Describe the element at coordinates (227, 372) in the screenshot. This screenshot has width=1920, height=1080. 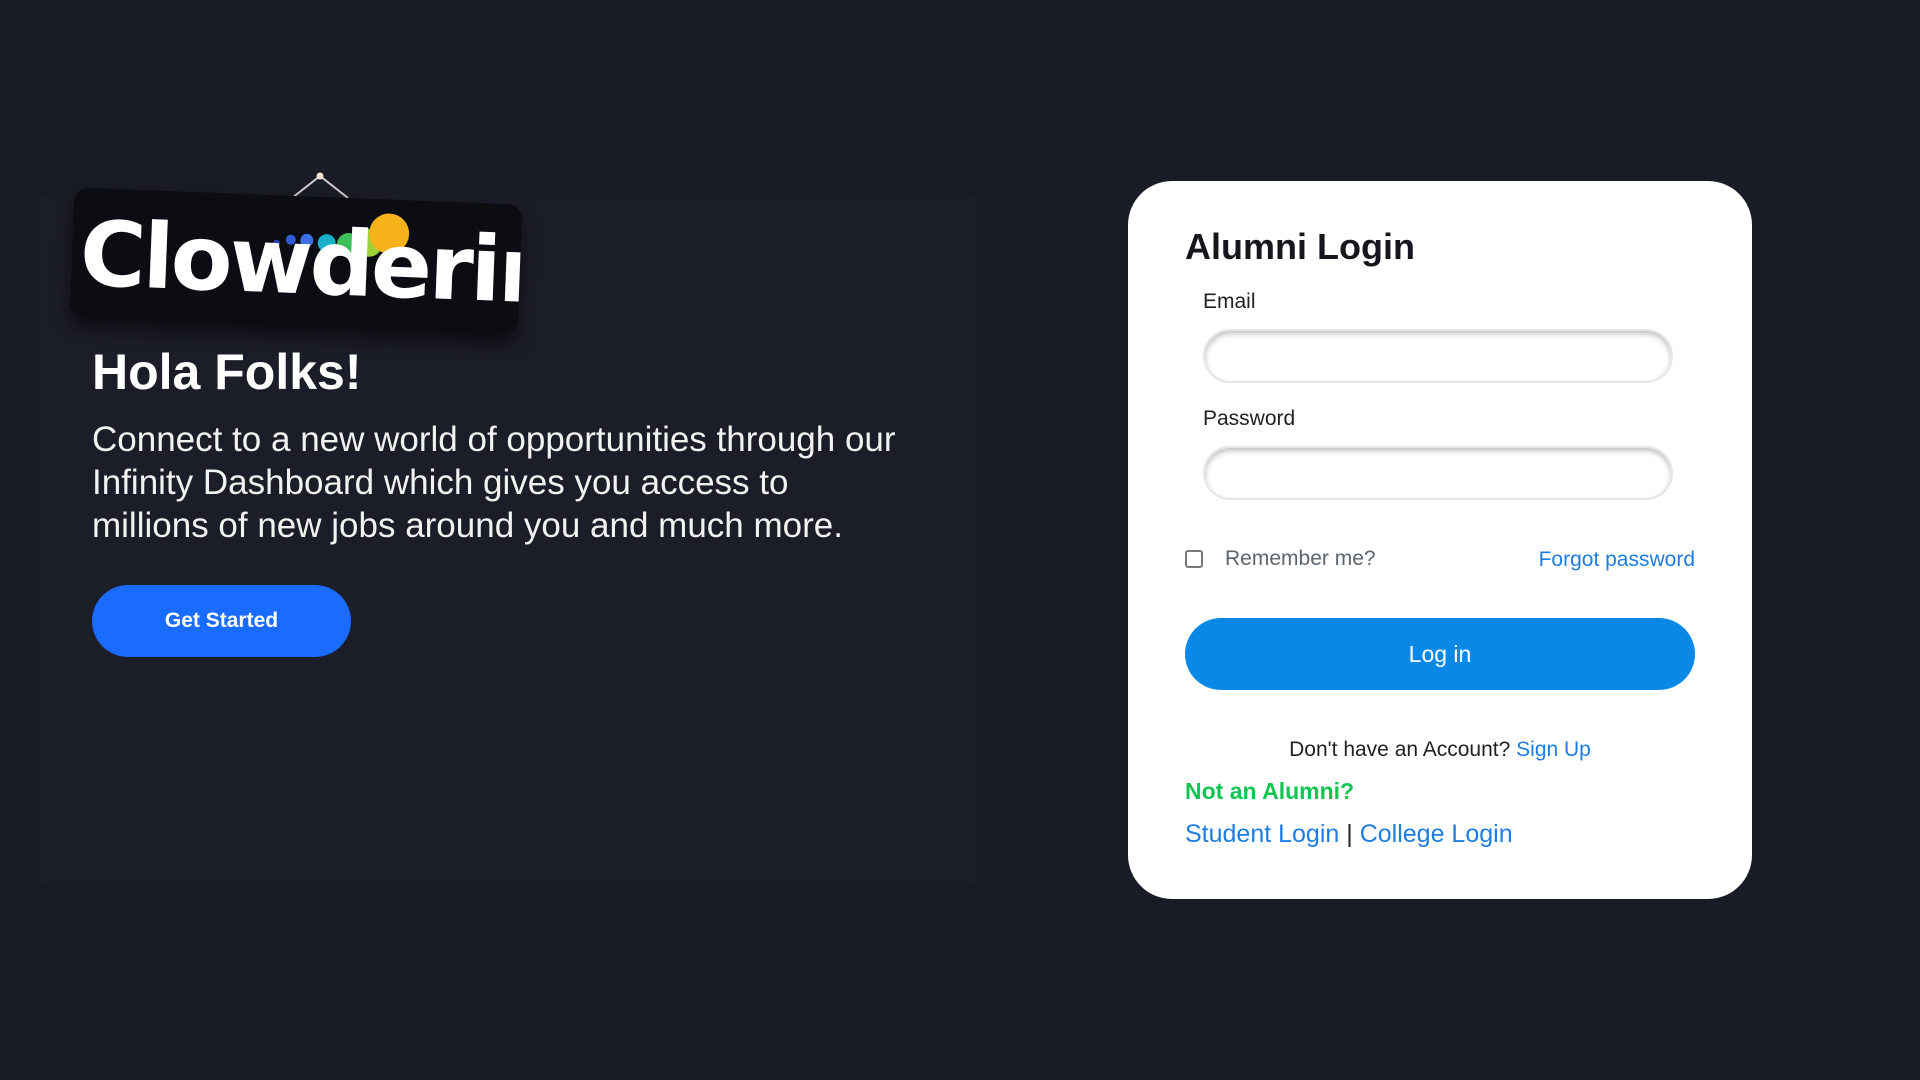
I see `hero-heading: Hola Folks!` at that location.